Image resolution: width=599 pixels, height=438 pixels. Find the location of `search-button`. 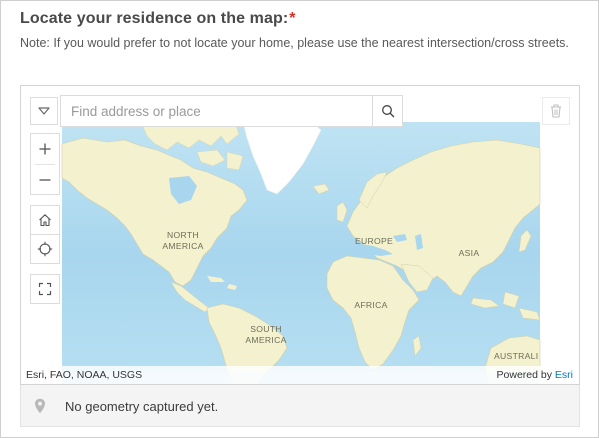

search-button is located at coordinates (387, 111).